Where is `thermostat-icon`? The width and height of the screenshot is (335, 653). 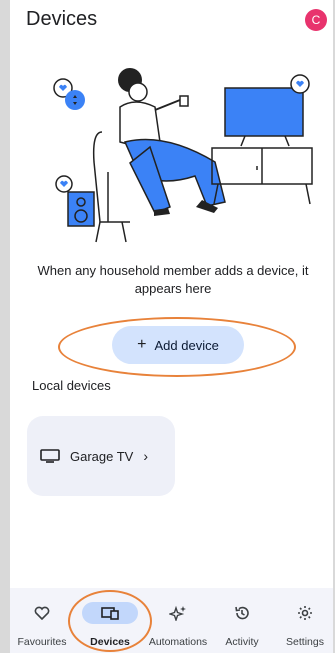 thermostat-icon is located at coordinates (75, 100).